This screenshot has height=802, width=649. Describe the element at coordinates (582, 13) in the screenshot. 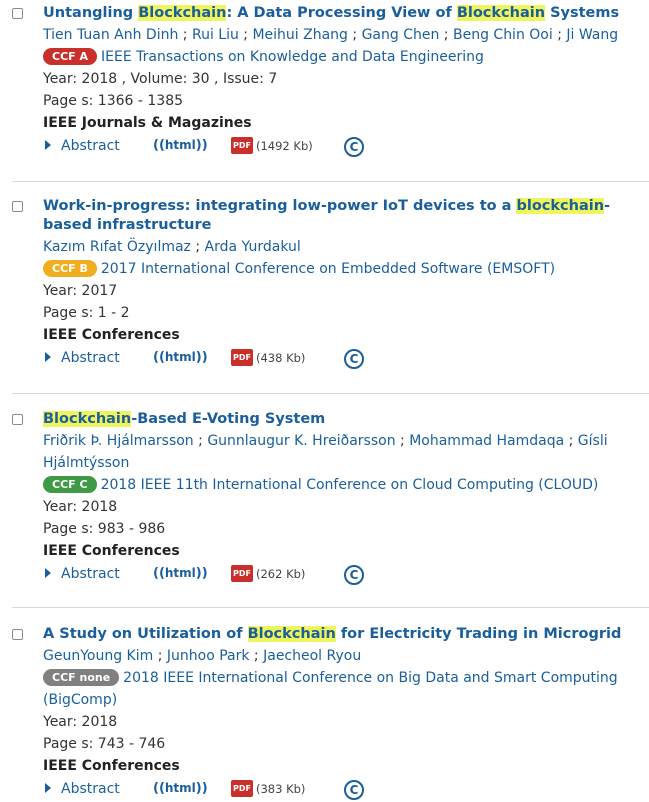

I see `title-text: Systems` at that location.